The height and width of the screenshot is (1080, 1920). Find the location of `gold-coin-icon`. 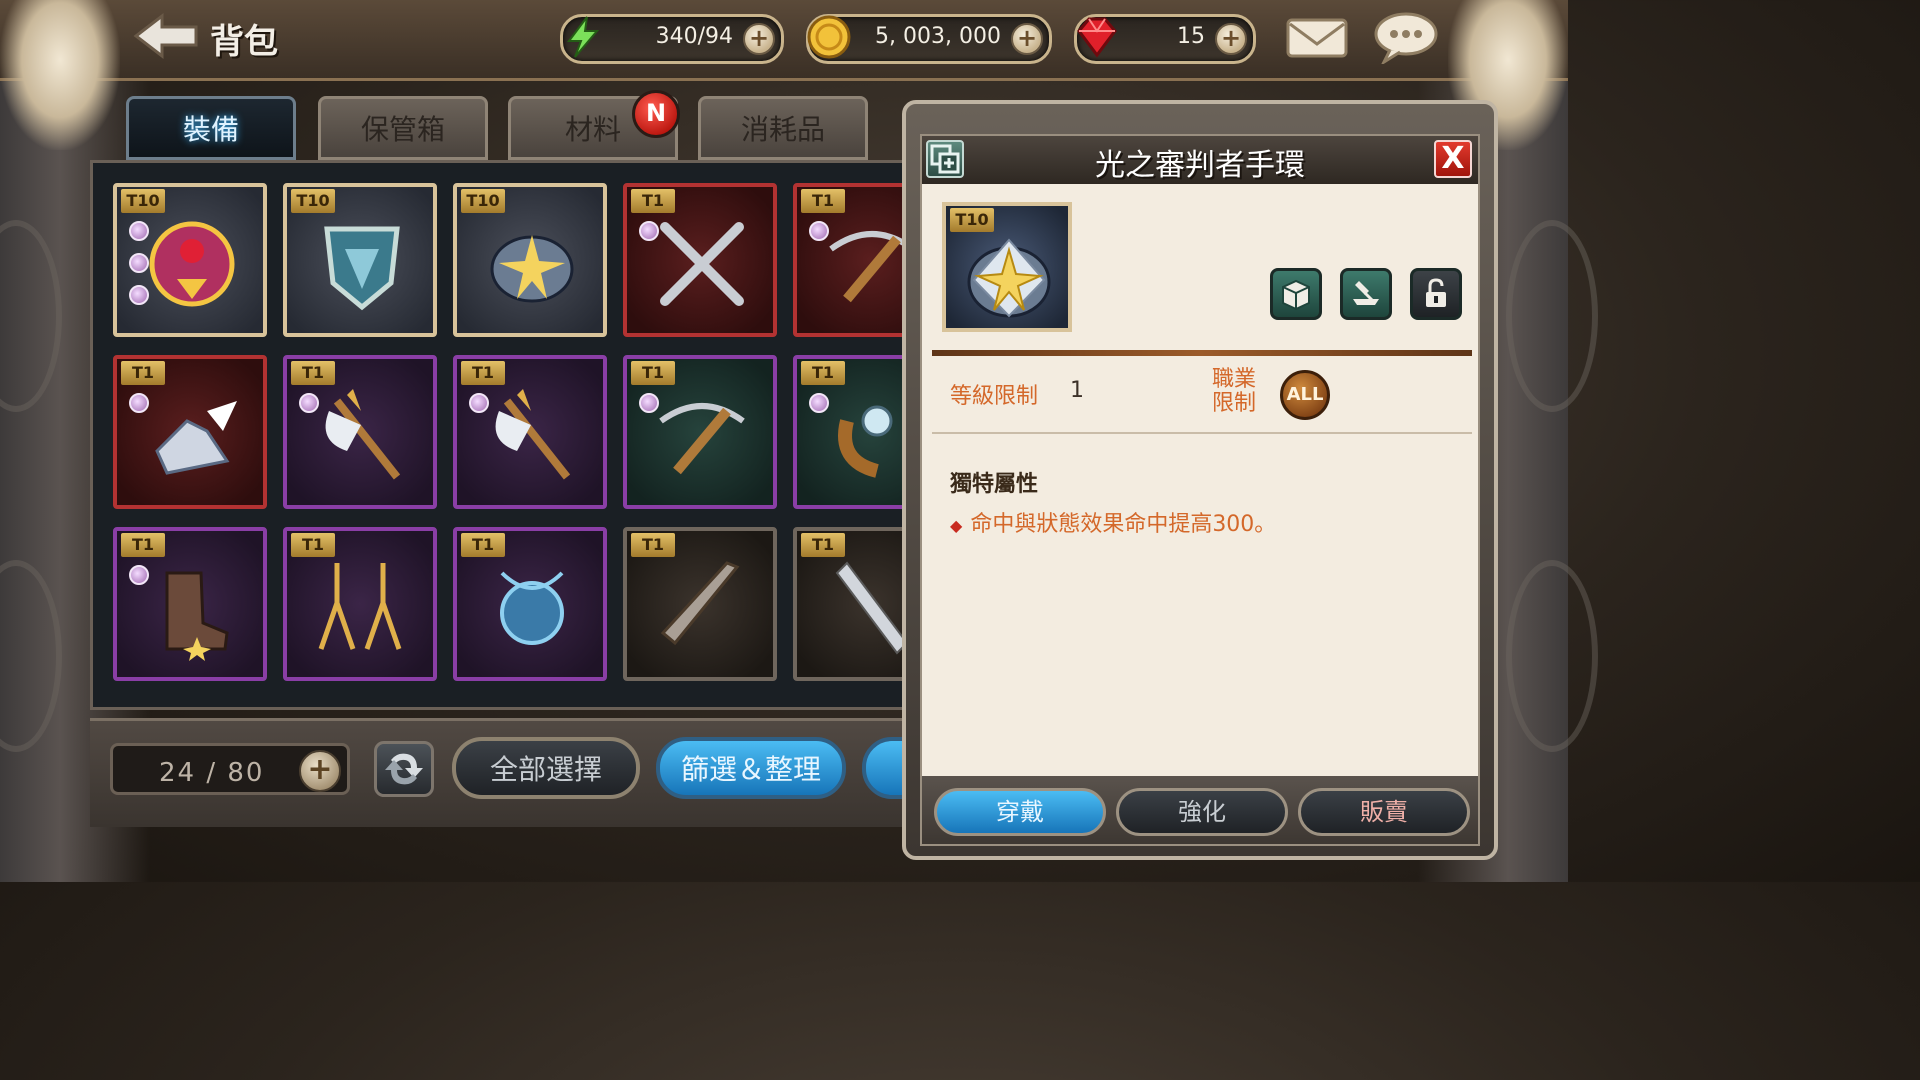

gold-coin-icon is located at coordinates (829, 37).